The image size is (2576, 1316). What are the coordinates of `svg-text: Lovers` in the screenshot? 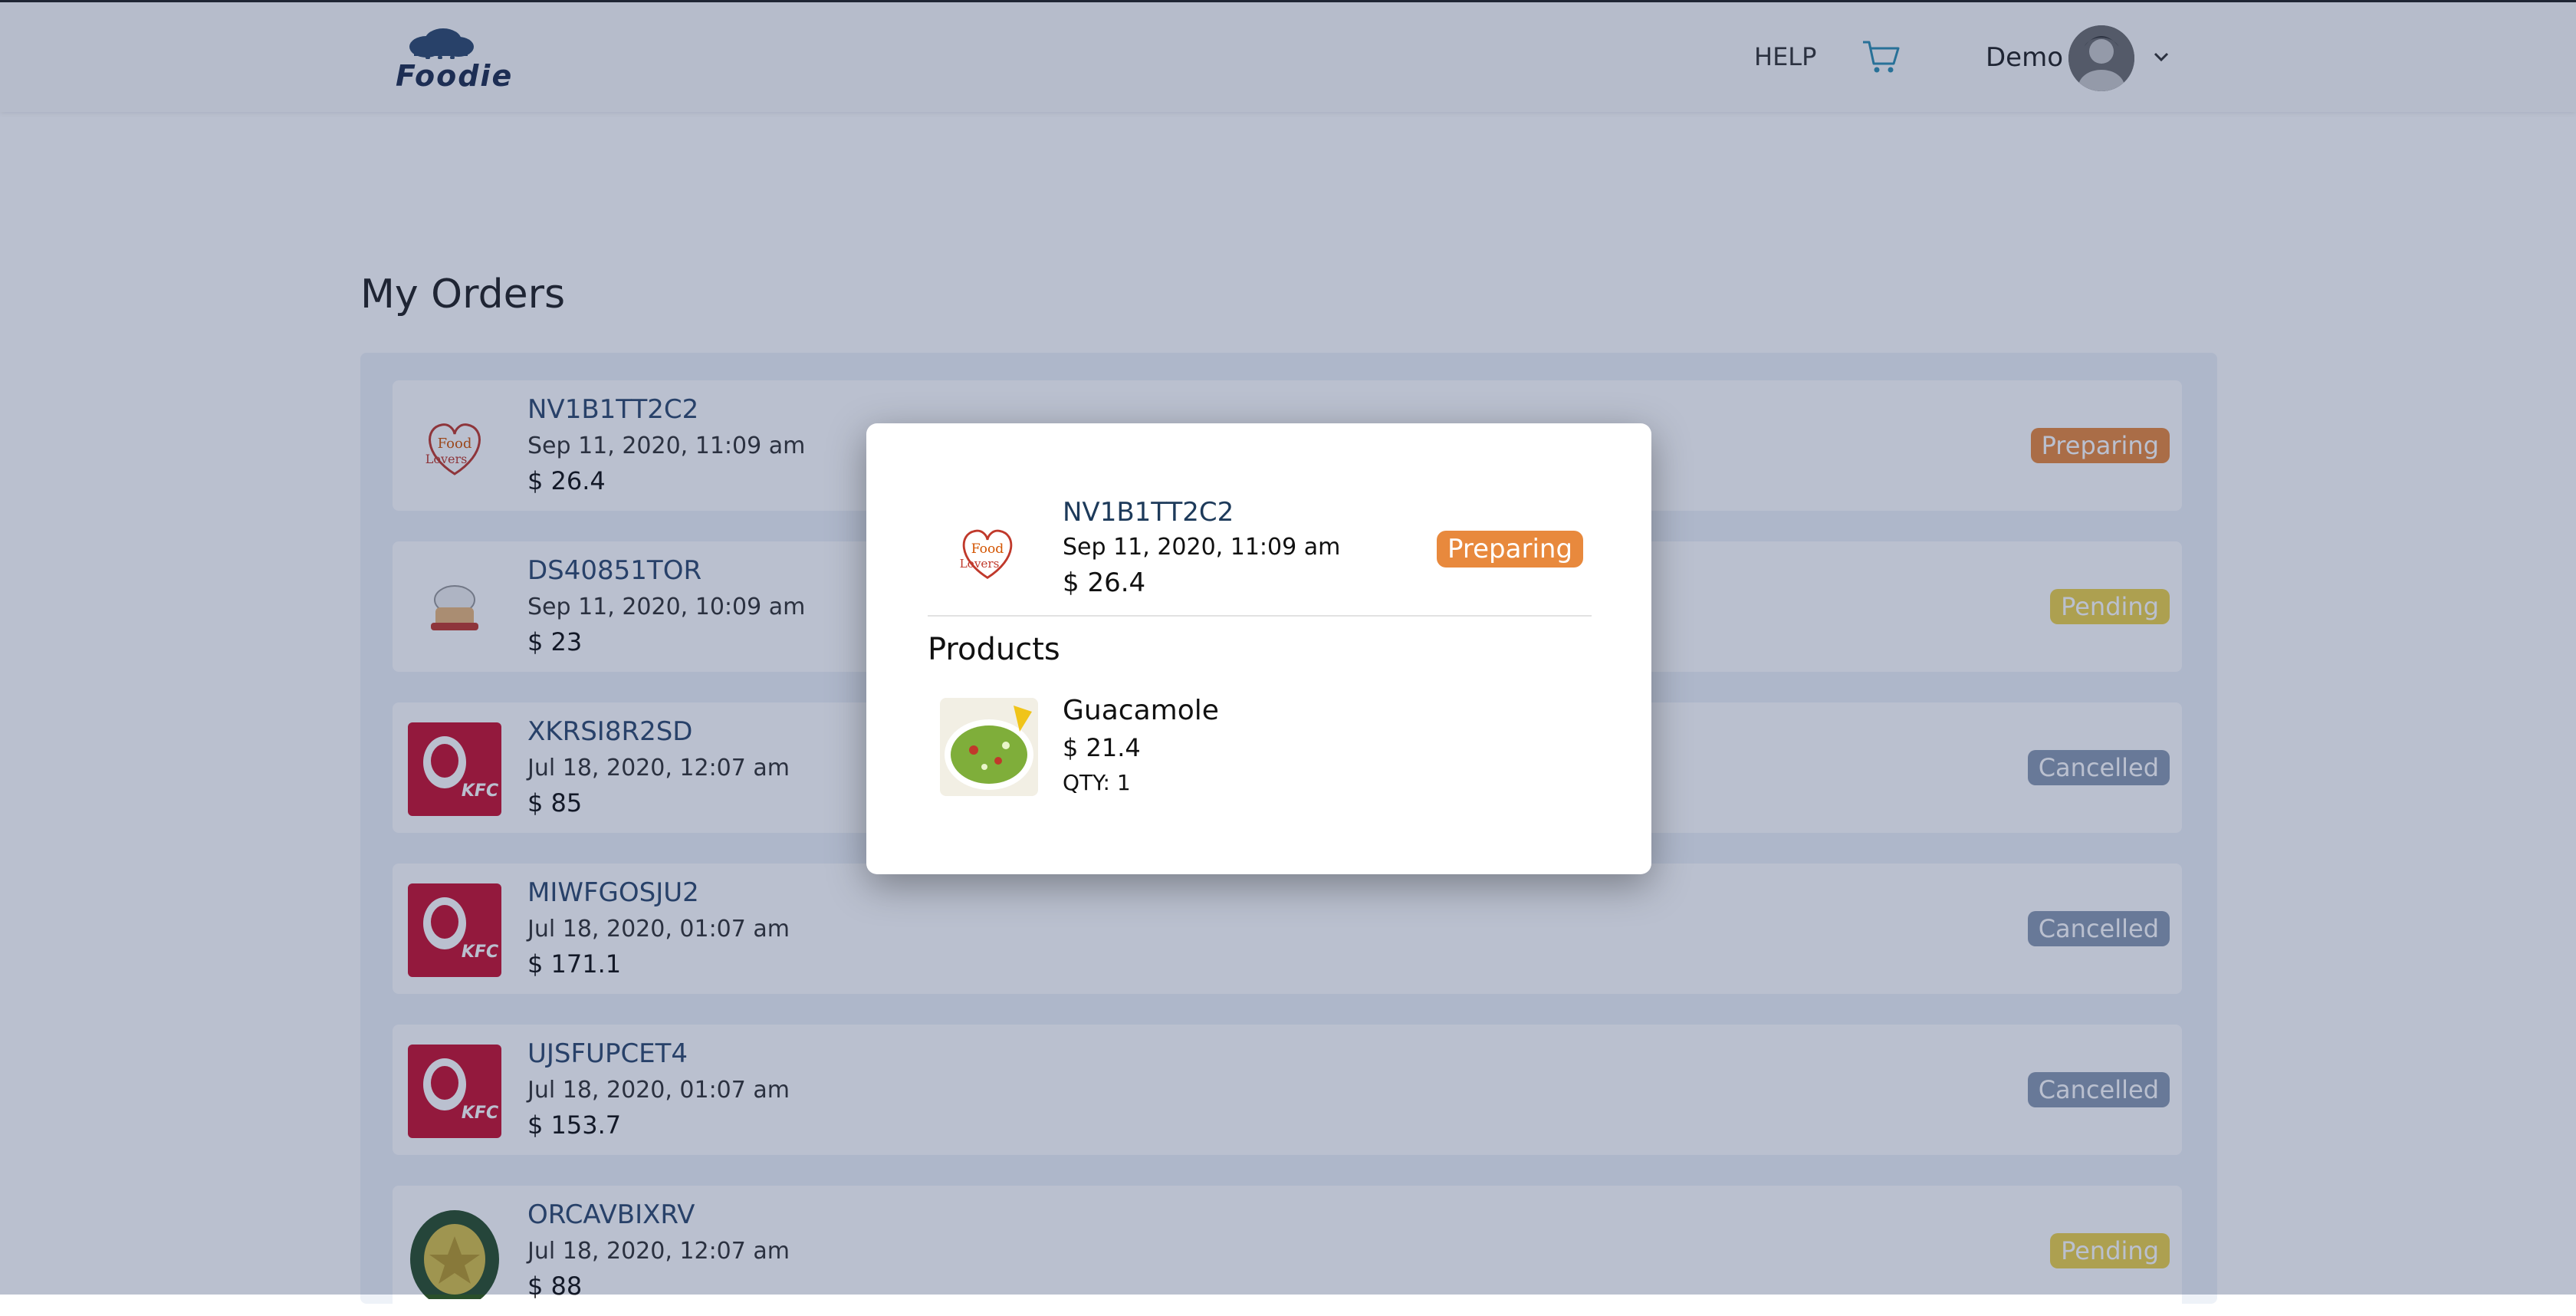 It's located at (980, 564).